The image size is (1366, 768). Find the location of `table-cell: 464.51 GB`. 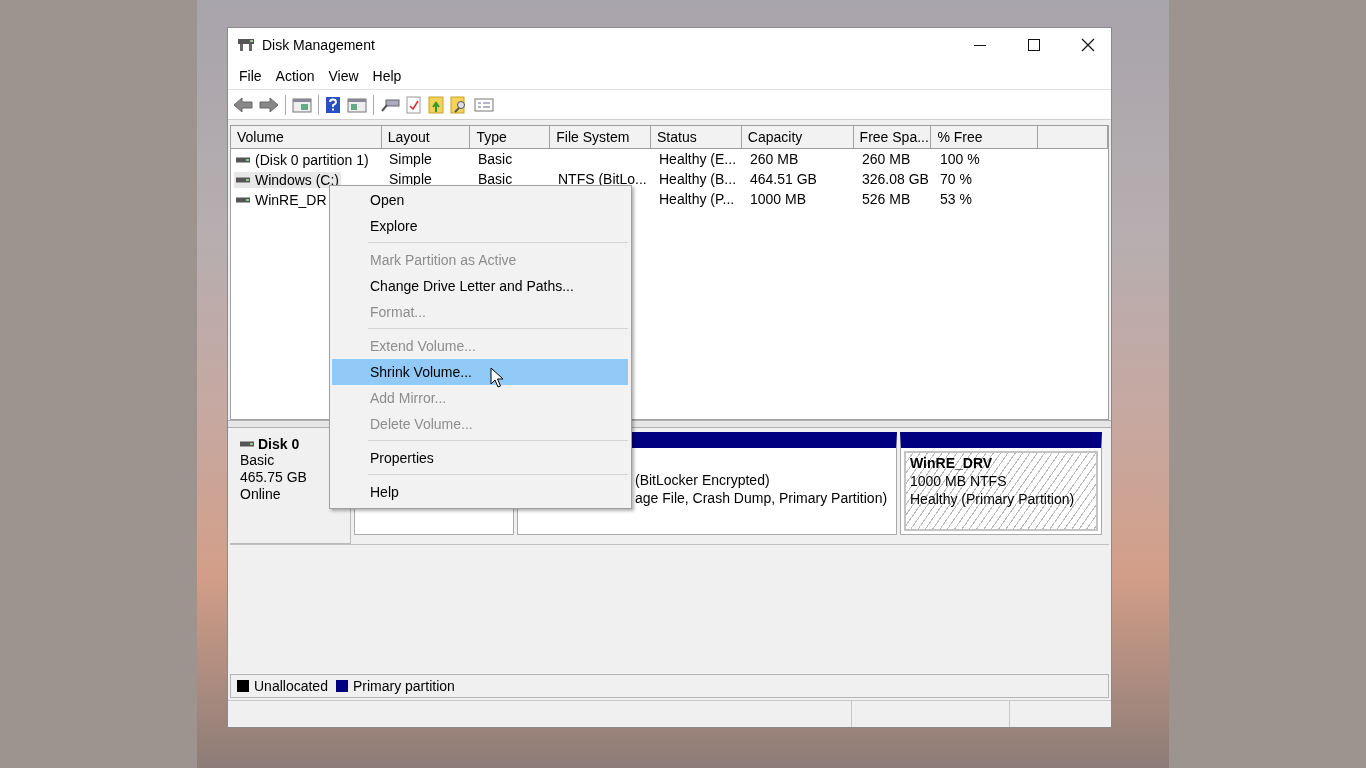

table-cell: 464.51 GB is located at coordinates (783, 179).